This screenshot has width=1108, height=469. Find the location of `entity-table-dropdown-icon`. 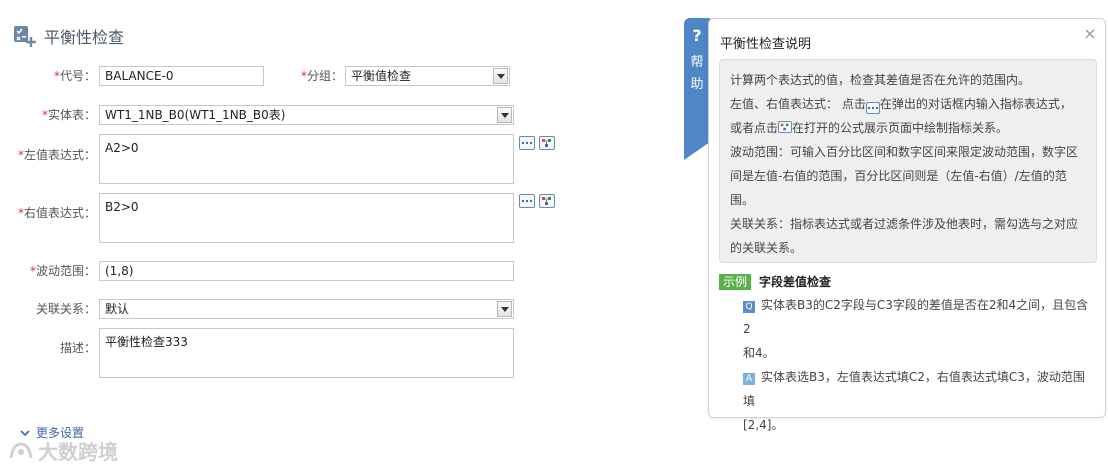

entity-table-dropdown-icon is located at coordinates (504, 115).